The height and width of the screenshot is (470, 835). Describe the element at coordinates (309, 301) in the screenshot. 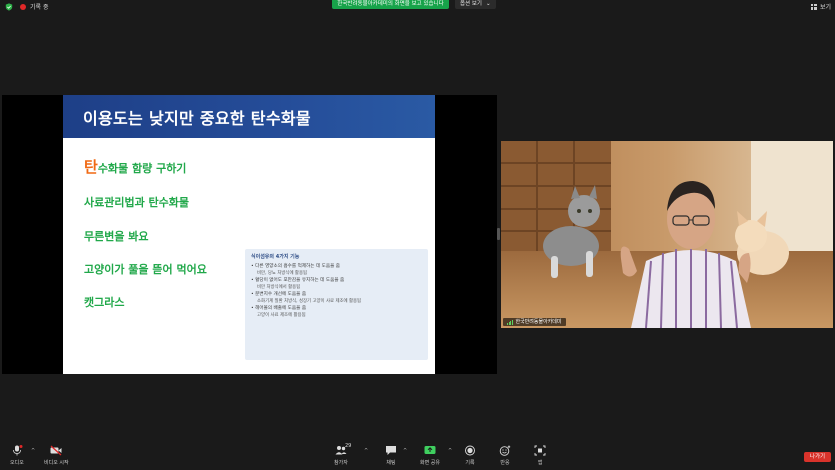

I see `info-sub: 소화기계 질환 처방식, 성장기 고양이 사료 제조에 활용됨` at that location.